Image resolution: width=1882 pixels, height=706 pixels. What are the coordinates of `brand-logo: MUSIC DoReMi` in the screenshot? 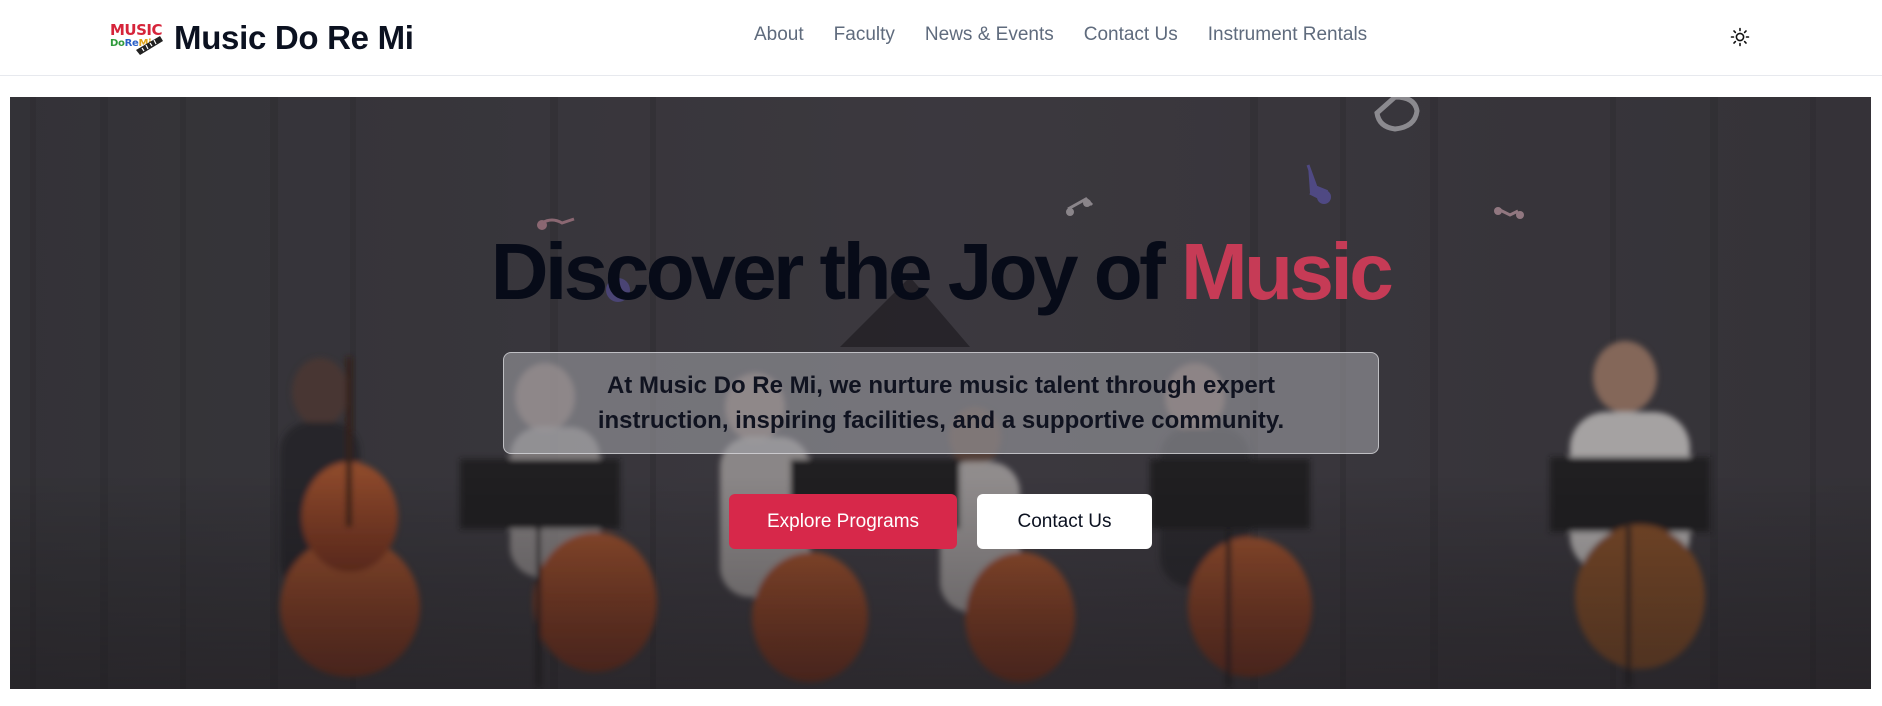 It's located at (136, 38).